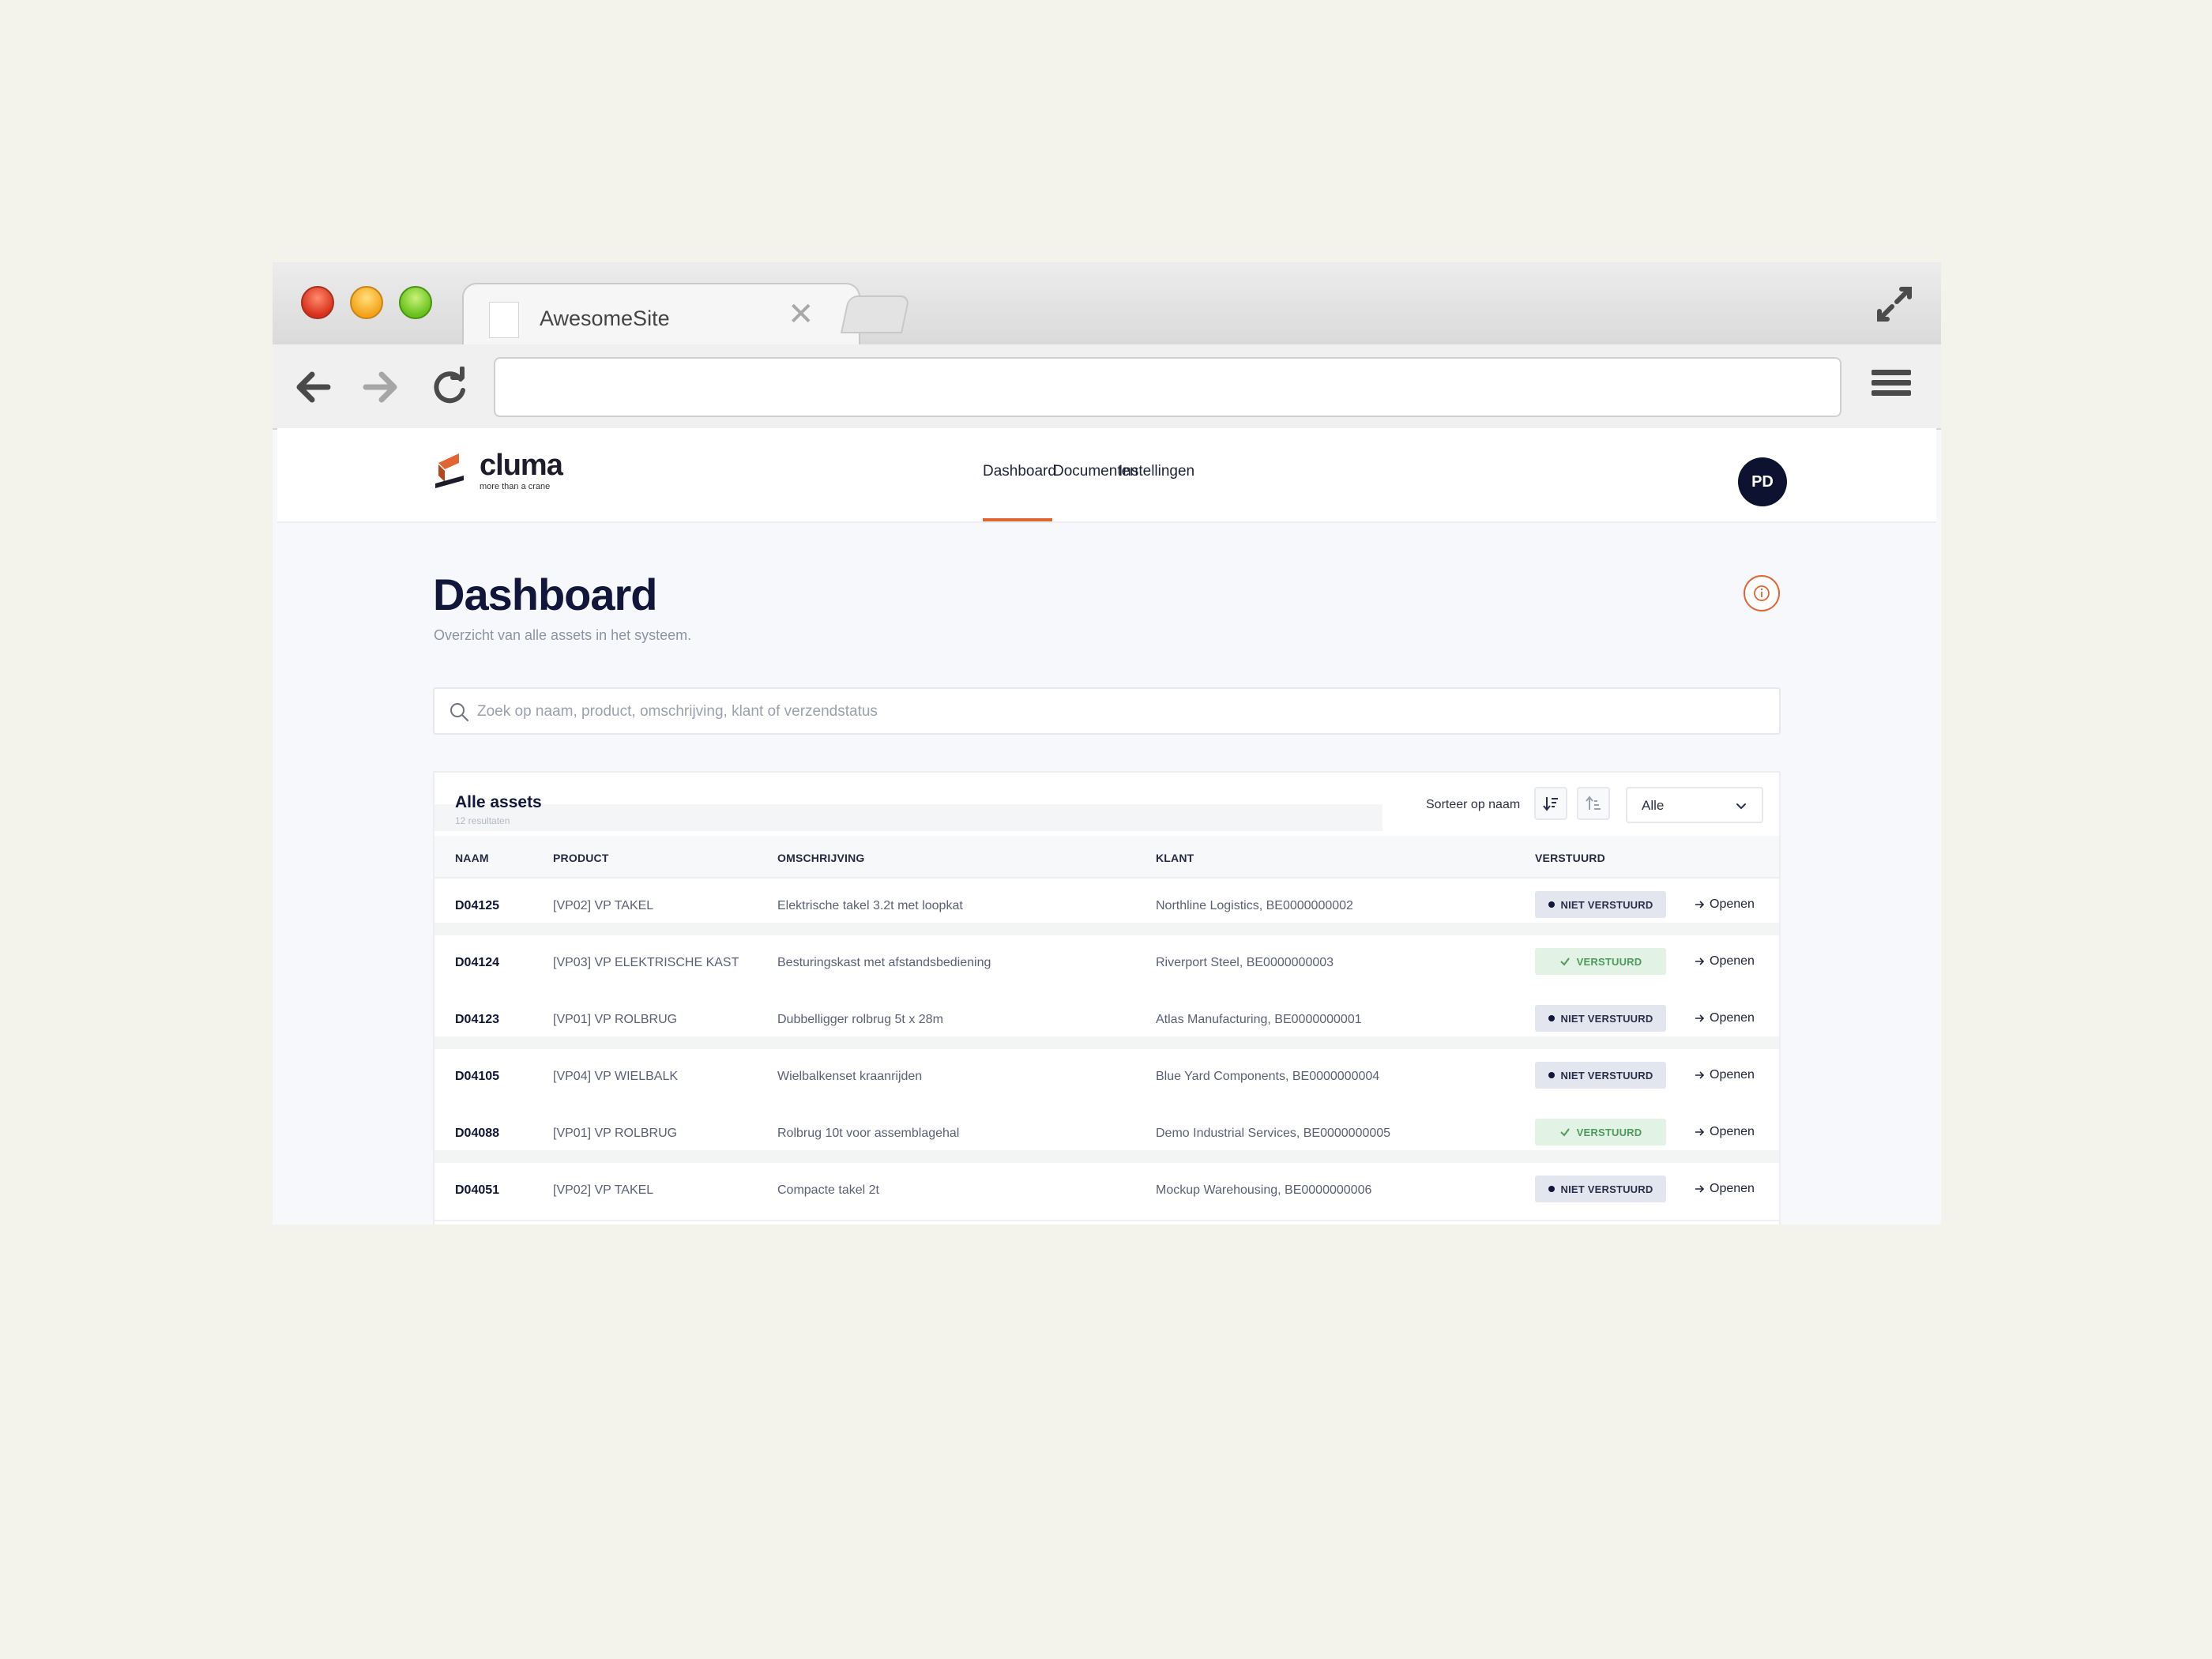 Image resolution: width=2212 pixels, height=1659 pixels. I want to click on asset-client: Northline Logistics, BE0000000002, so click(1254, 906).